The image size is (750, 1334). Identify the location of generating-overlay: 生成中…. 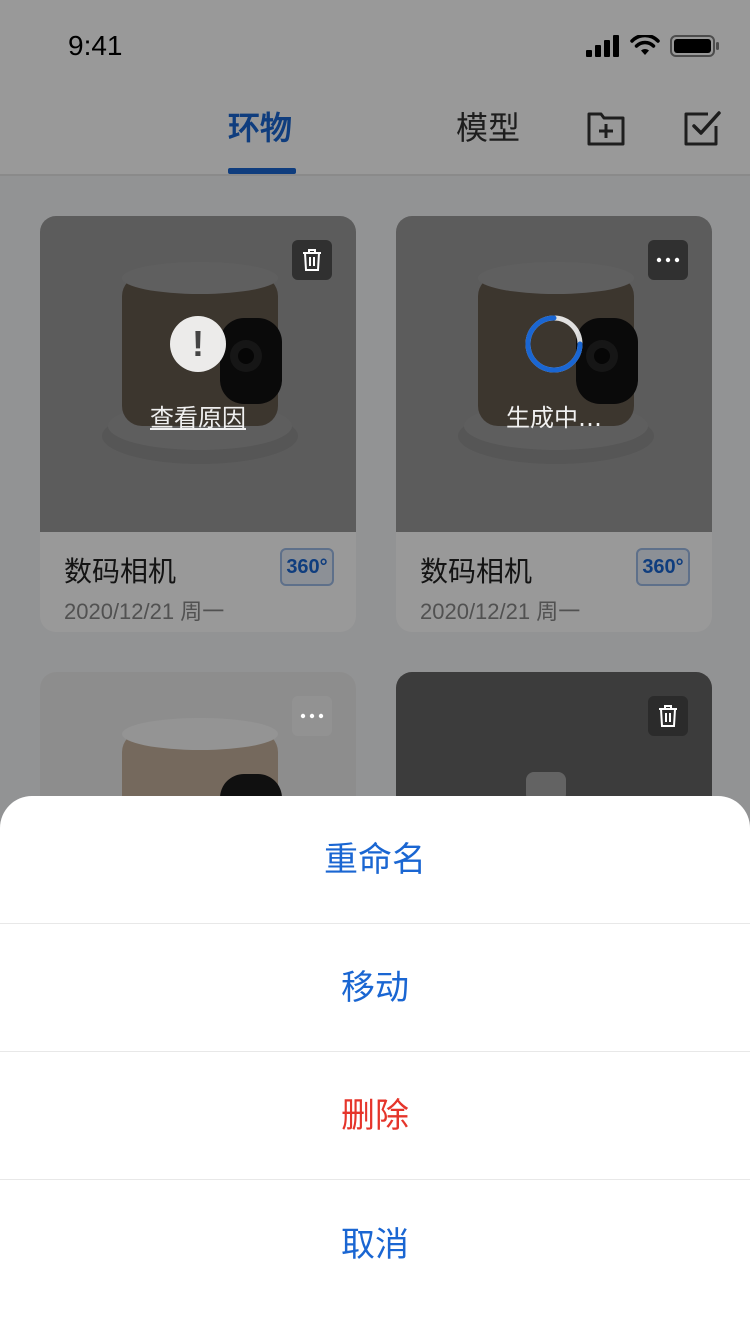
(554, 374).